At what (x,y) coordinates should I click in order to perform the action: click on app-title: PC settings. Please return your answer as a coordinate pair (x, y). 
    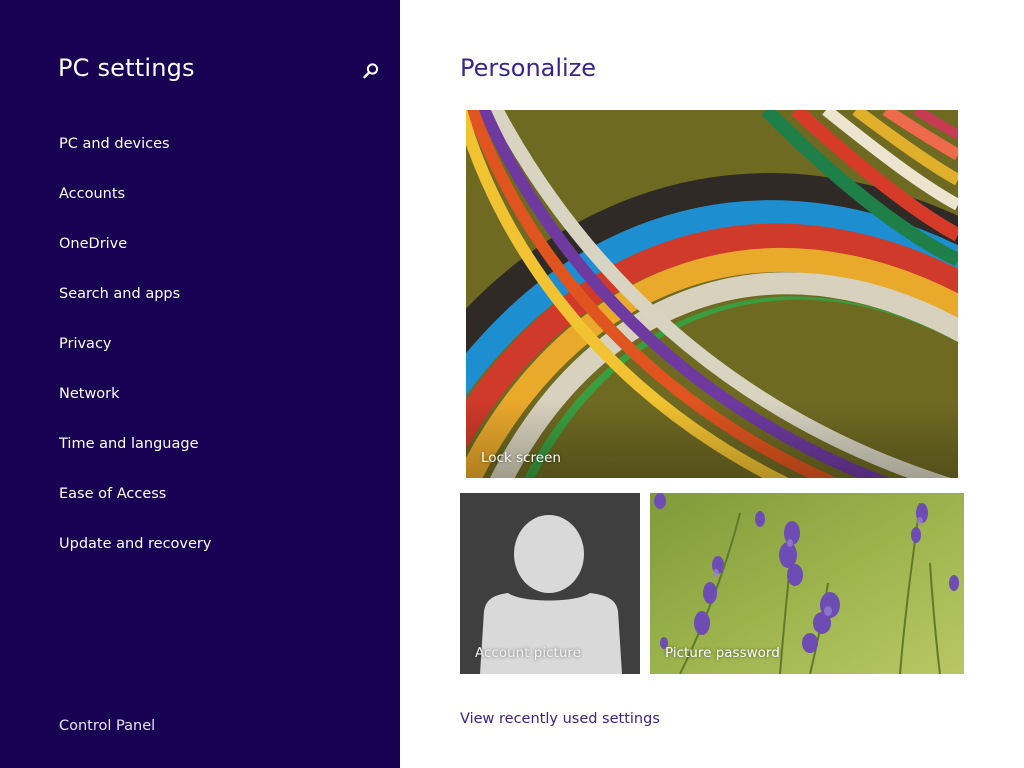
    Looking at the image, I should click on (126, 68).